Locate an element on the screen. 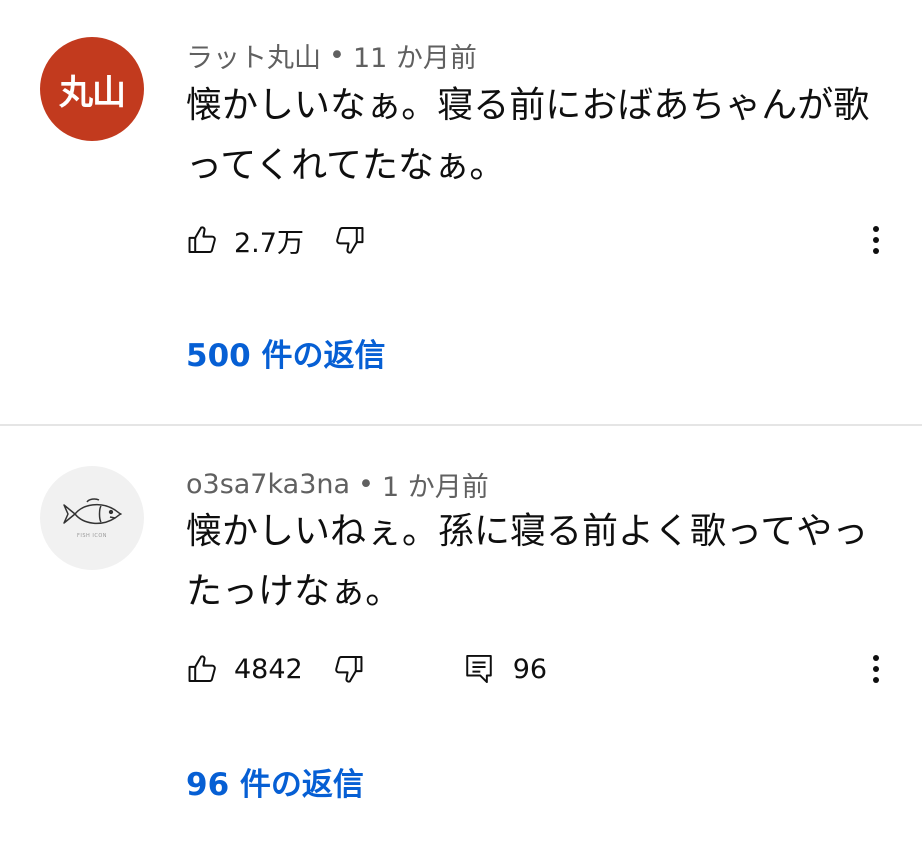 The width and height of the screenshot is (922, 852). comment-actions: 2.7万 is located at coordinates (276, 240).